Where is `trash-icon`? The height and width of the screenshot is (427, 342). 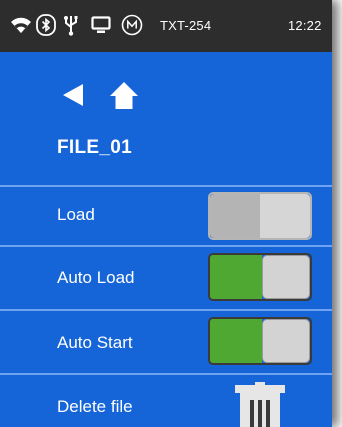
trash-icon is located at coordinates (260, 404).